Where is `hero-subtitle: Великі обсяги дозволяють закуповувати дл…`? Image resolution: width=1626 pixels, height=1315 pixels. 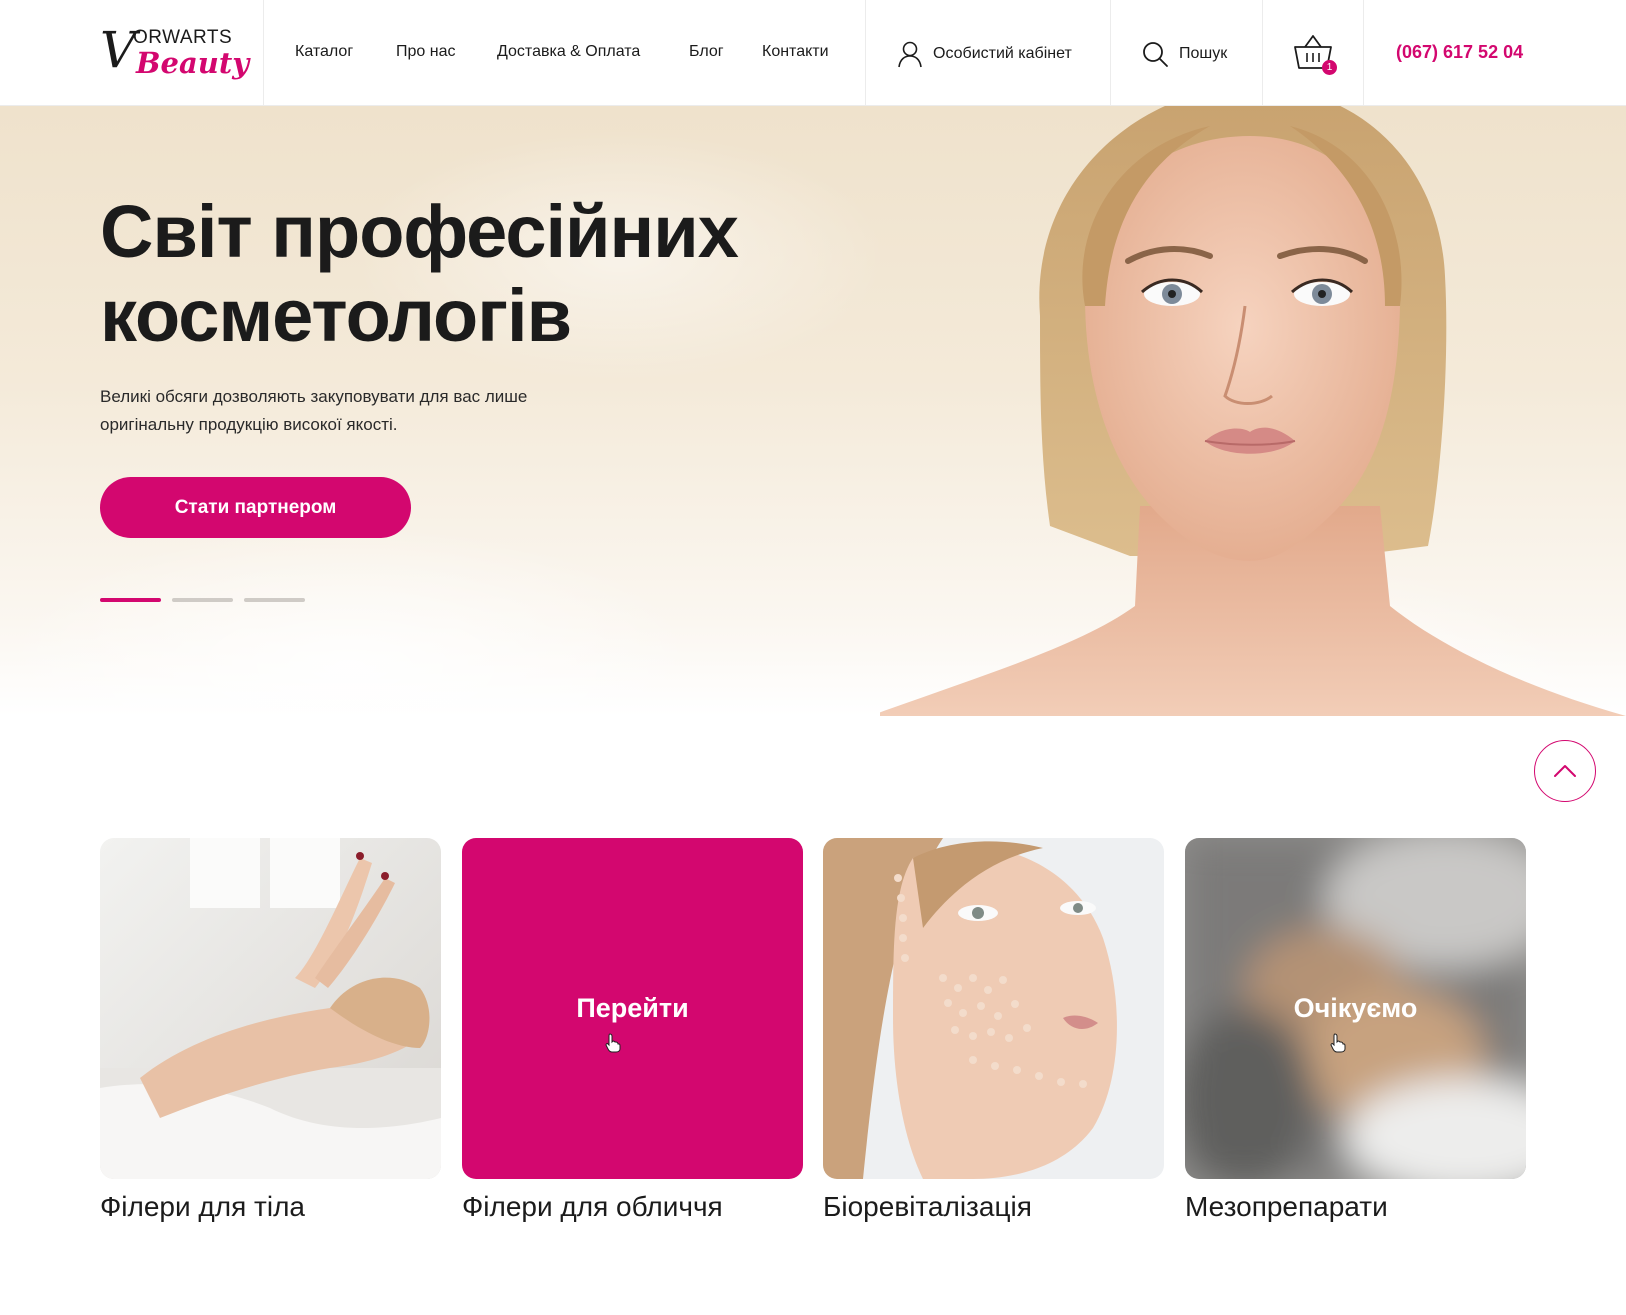 hero-subtitle: Великі обсяги дозволяють закуповувати дл… is located at coordinates (360, 411).